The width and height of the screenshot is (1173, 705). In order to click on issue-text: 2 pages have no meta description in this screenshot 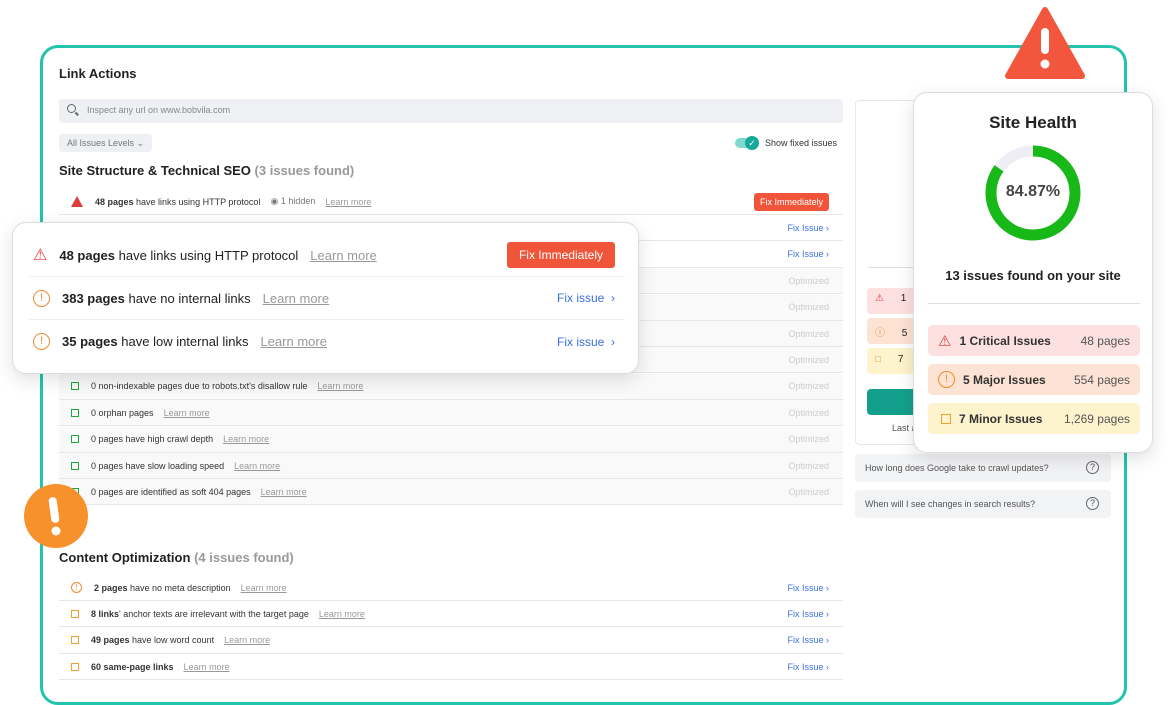, I will do `click(162, 587)`.